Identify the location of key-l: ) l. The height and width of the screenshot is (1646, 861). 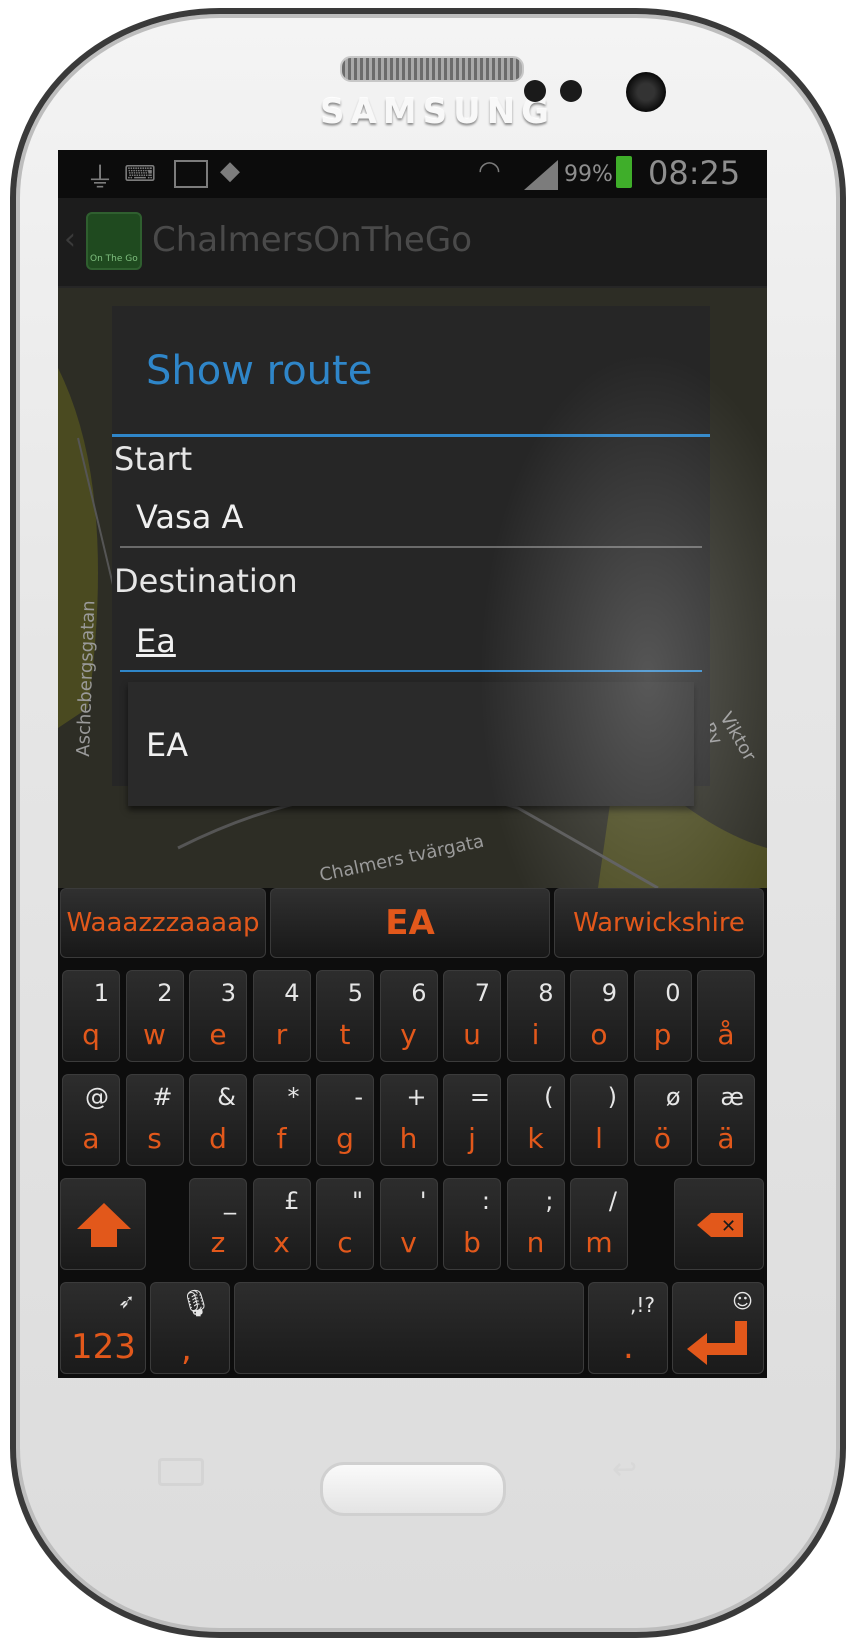
(599, 1120).